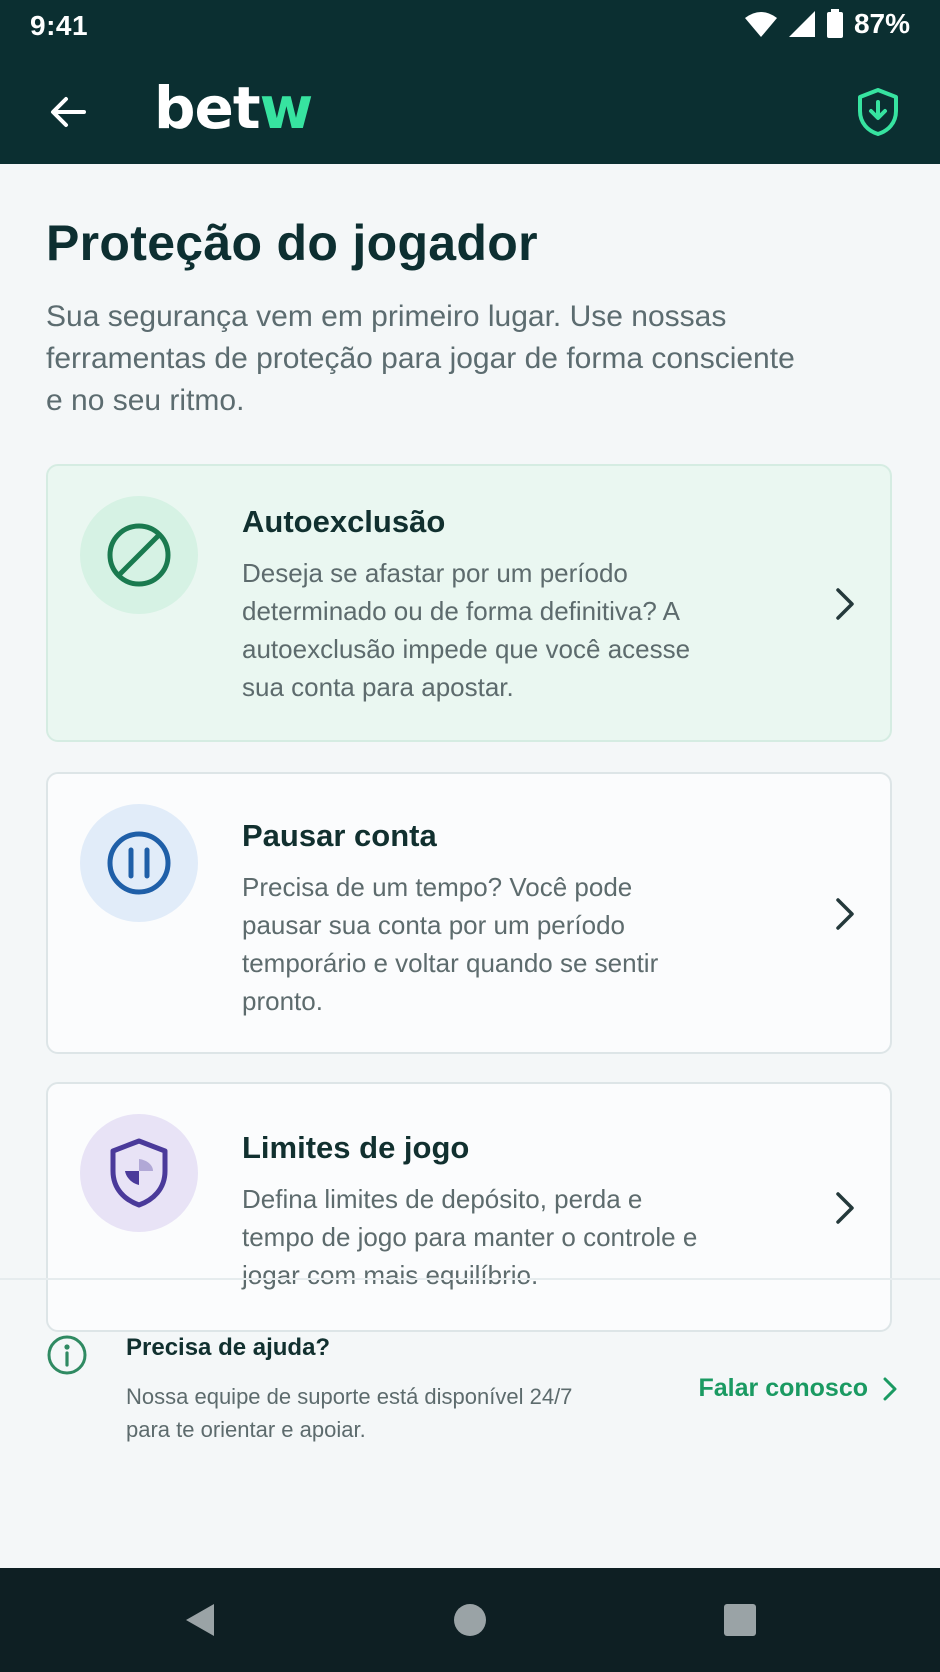 Image resolution: width=940 pixels, height=1672 pixels. I want to click on nav-back-button, so click(200, 1620).